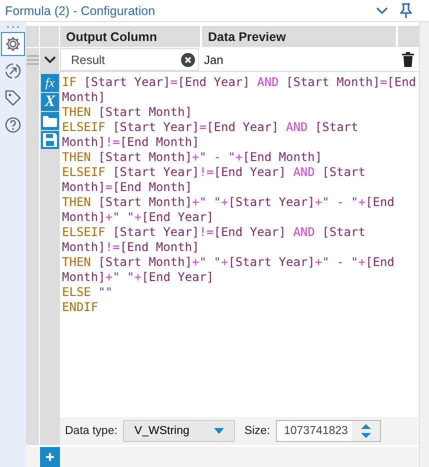  Describe the element at coordinates (424, 244) in the screenshot. I see `scrollbar` at that location.